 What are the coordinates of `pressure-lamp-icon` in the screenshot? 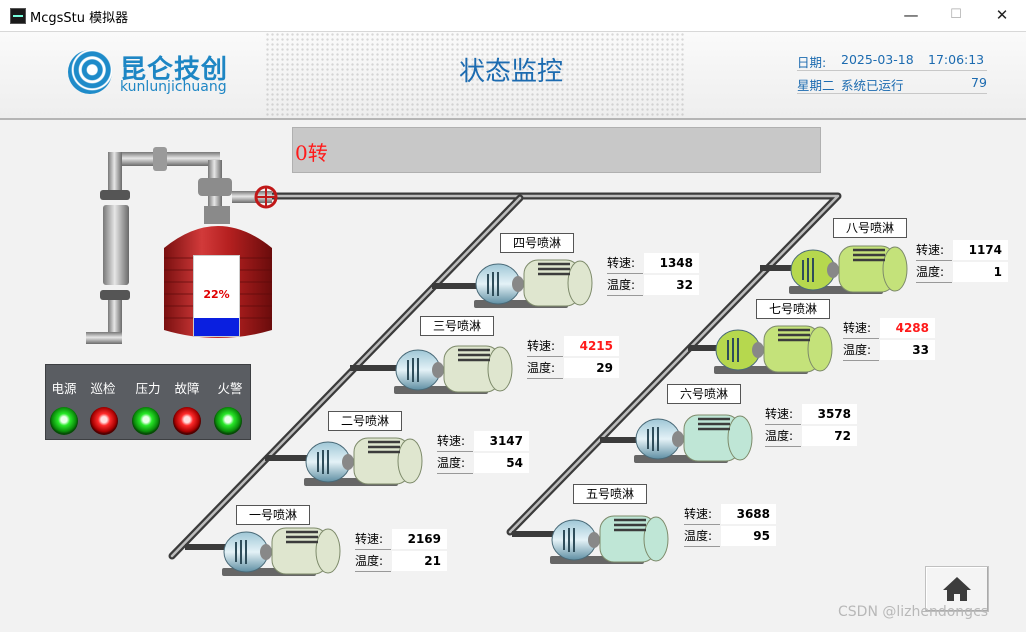 It's located at (146, 421).